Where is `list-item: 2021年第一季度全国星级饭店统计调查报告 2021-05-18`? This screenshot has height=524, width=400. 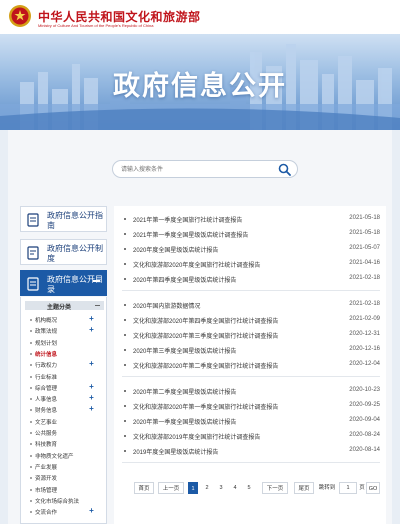 list-item: 2021年第一季度全国星级饭店统计调查报告 2021-05-18 is located at coordinates (251, 234).